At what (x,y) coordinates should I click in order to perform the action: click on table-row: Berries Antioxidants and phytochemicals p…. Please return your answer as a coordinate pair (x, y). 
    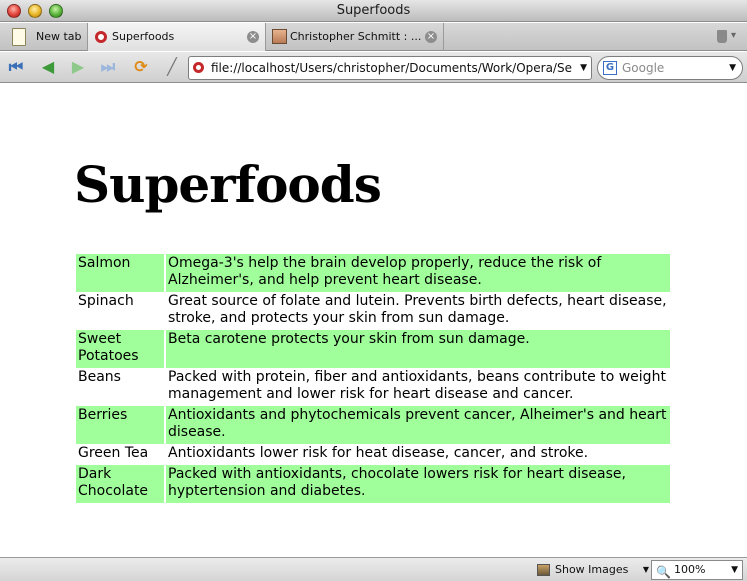
    Looking at the image, I should click on (373, 425).